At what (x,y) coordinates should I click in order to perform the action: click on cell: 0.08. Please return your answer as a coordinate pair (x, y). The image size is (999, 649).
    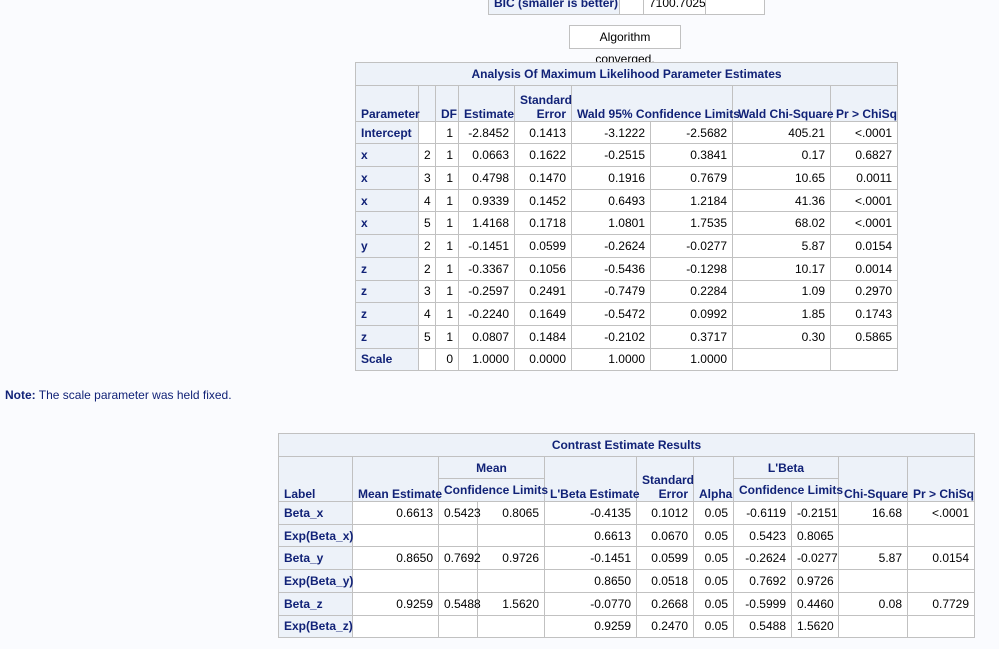
    Looking at the image, I should click on (873, 603).